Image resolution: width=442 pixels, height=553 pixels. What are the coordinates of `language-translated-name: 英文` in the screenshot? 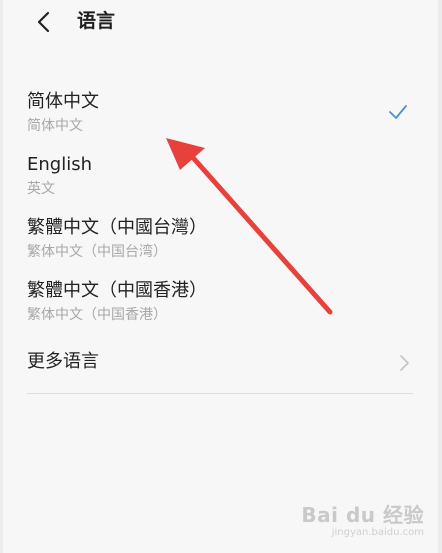 It's located at (41, 189).